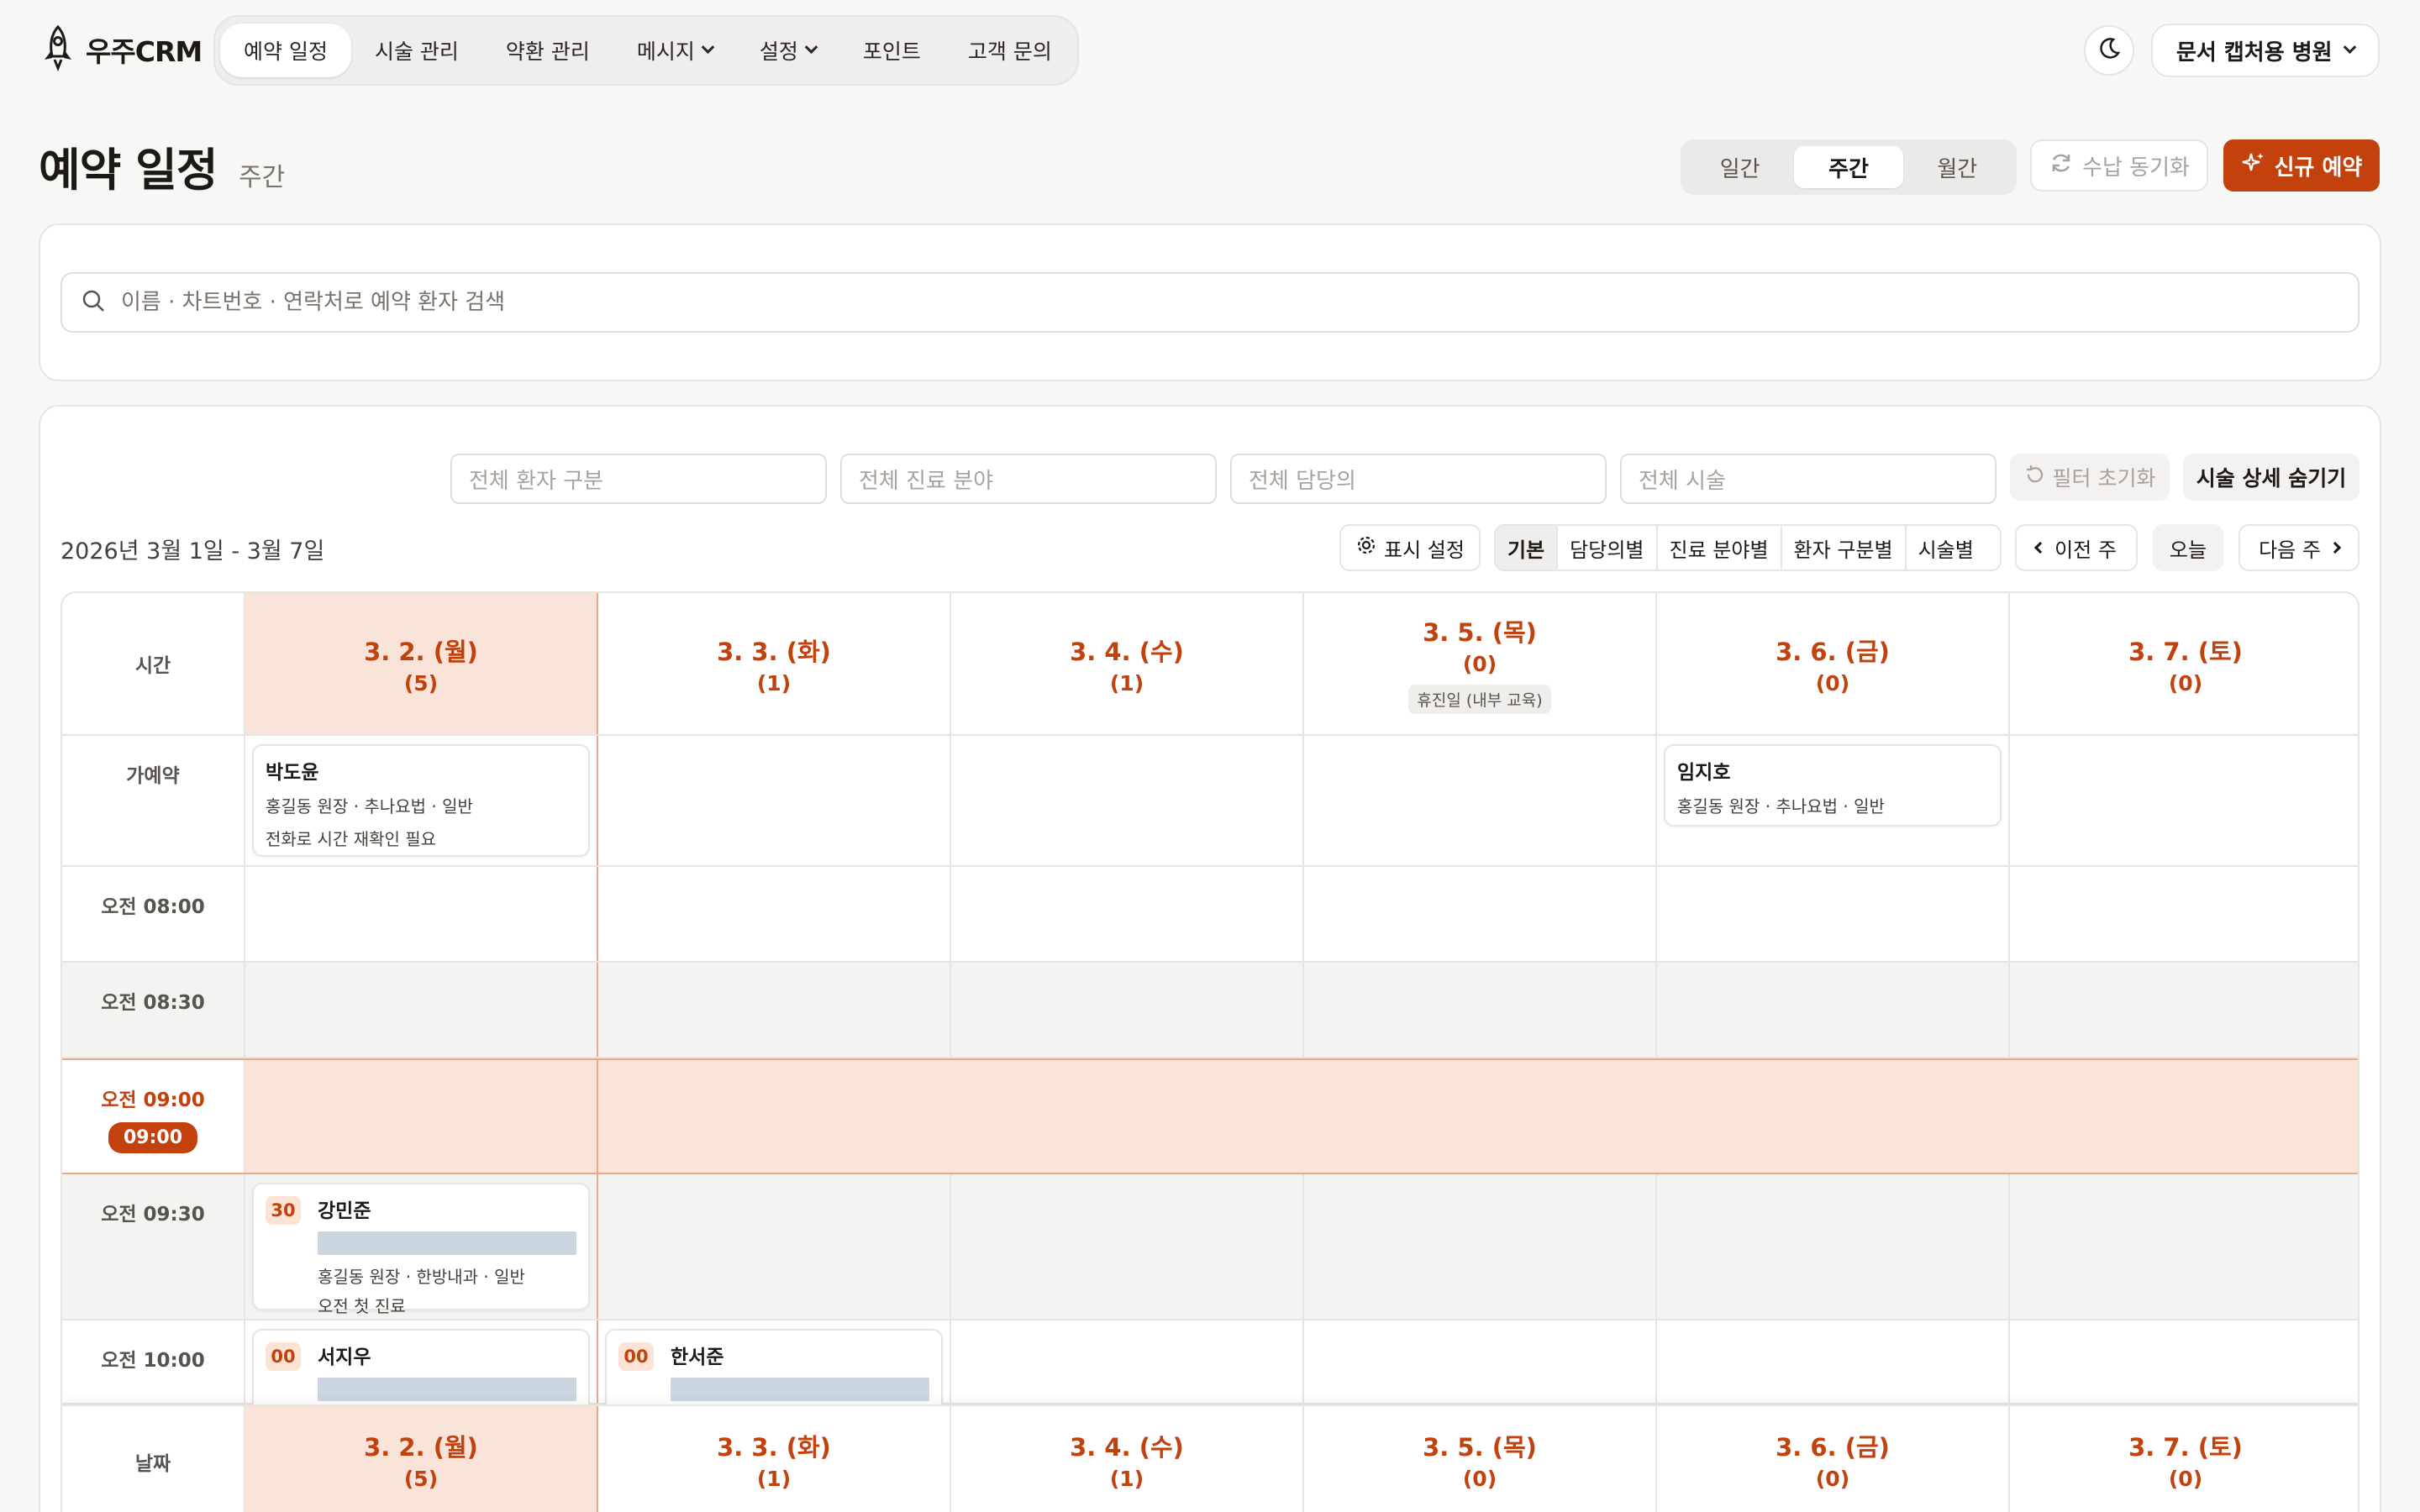  I want to click on date-range: 2026년 3월 1일 - 3월 7일, so click(192, 551).